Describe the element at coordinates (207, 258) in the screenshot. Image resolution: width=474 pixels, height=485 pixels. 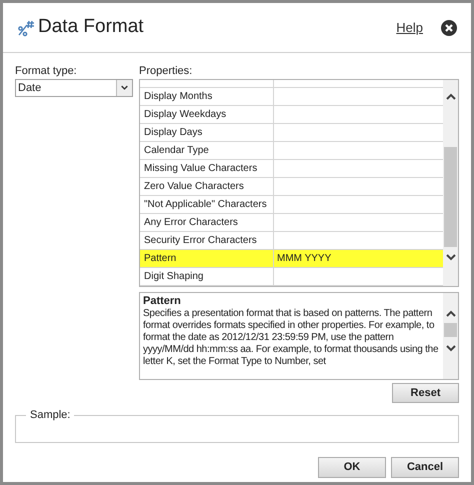
I see `property-name: Pattern` at that location.